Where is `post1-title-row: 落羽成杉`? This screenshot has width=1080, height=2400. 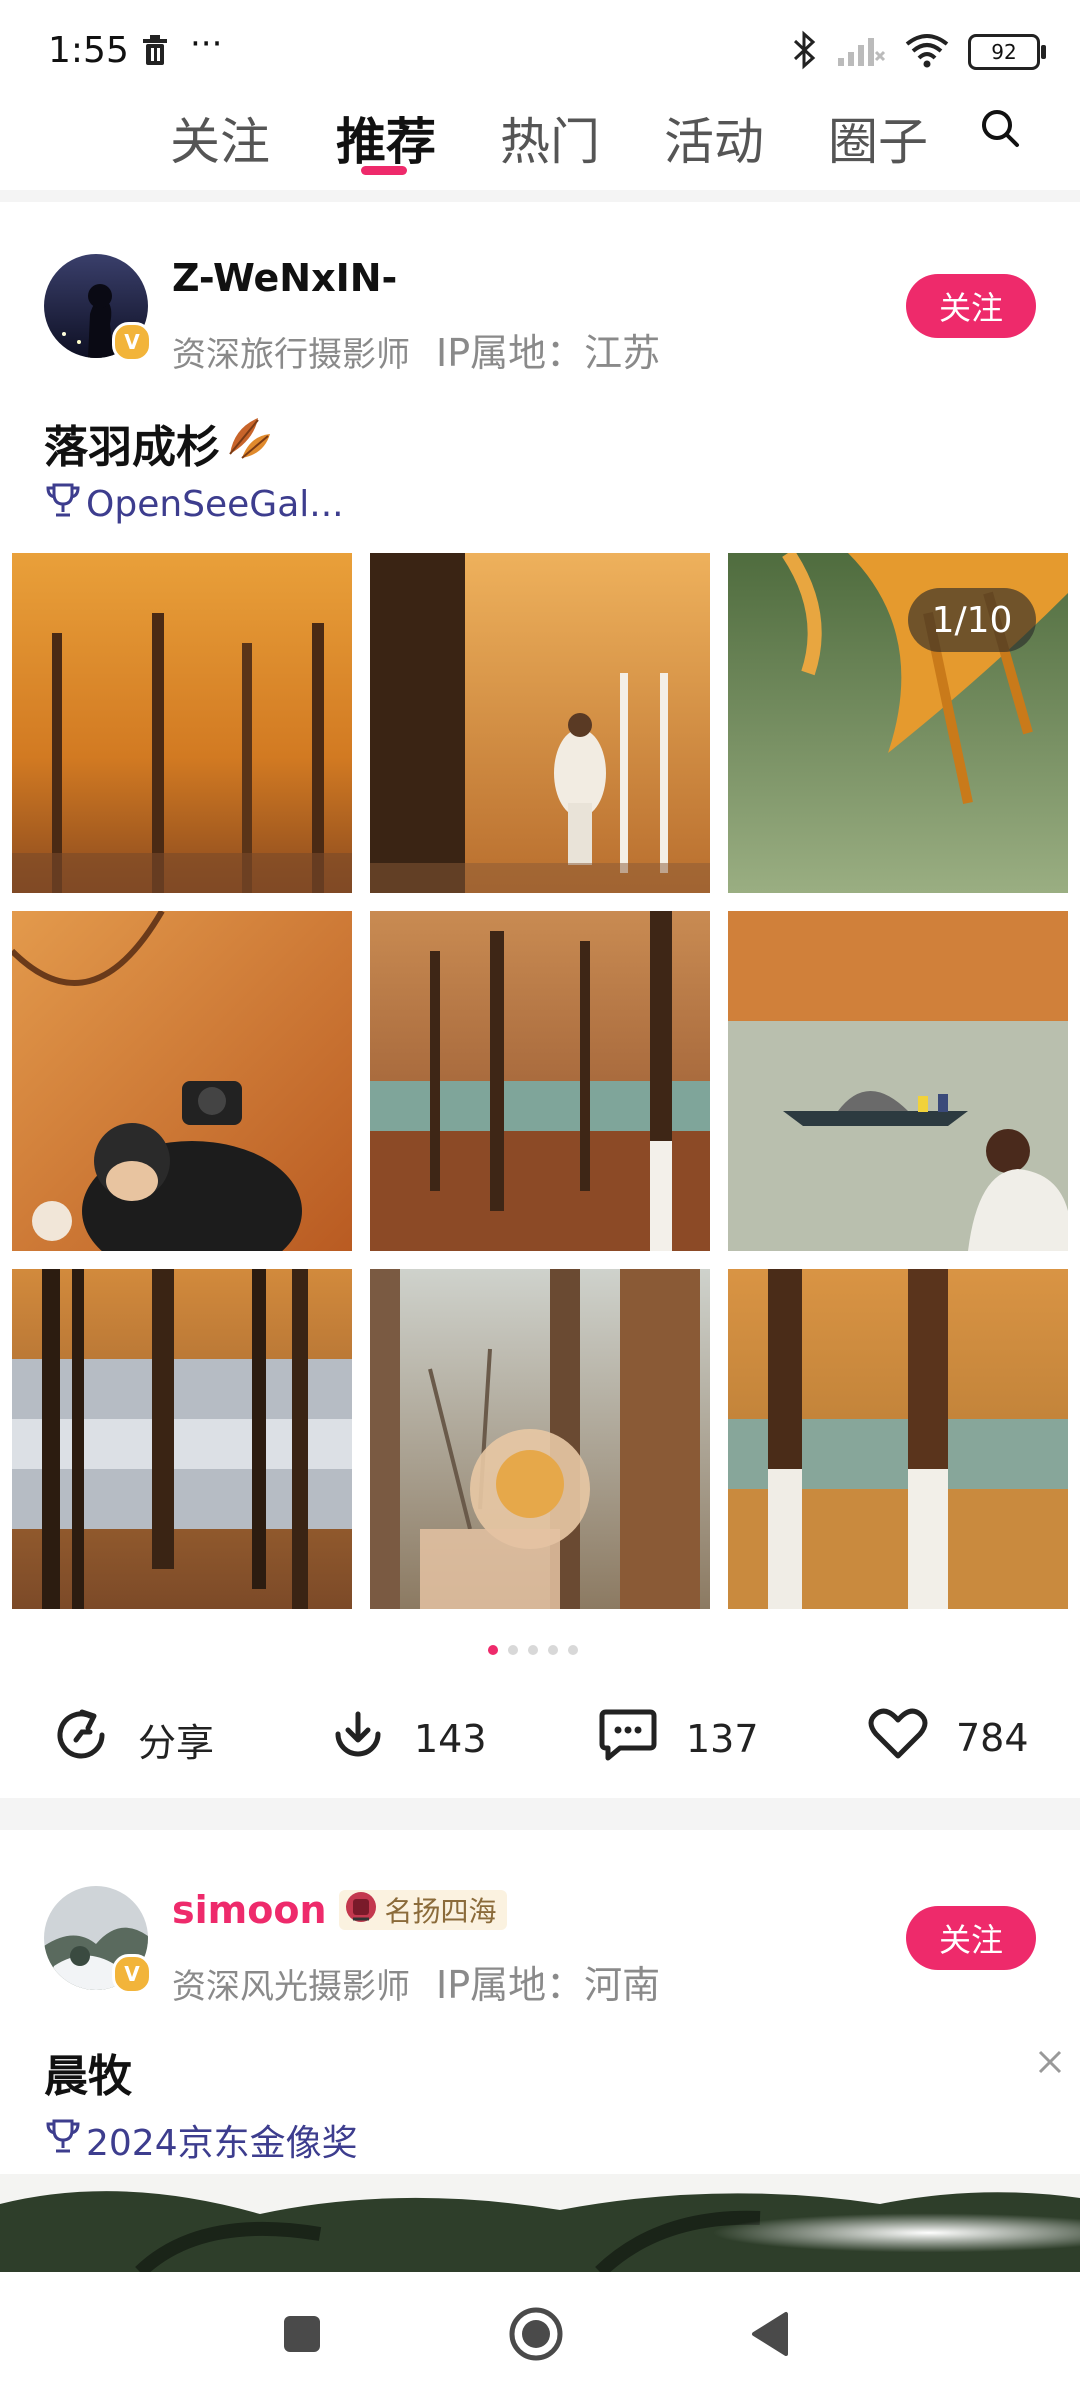
post1-title-row: 落羽成杉 is located at coordinates (161, 442).